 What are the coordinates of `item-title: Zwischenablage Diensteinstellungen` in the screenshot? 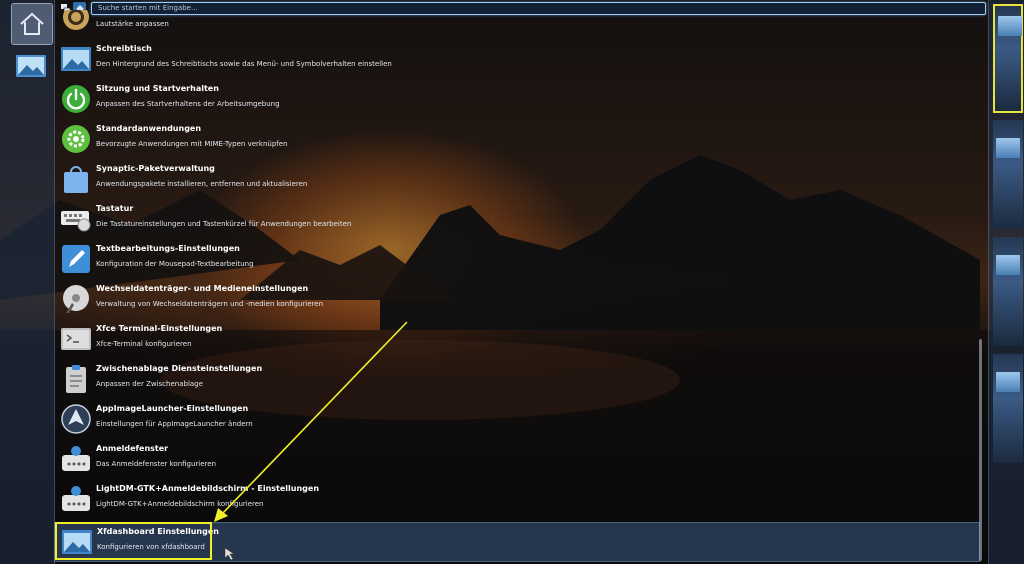 It's located at (179, 368).